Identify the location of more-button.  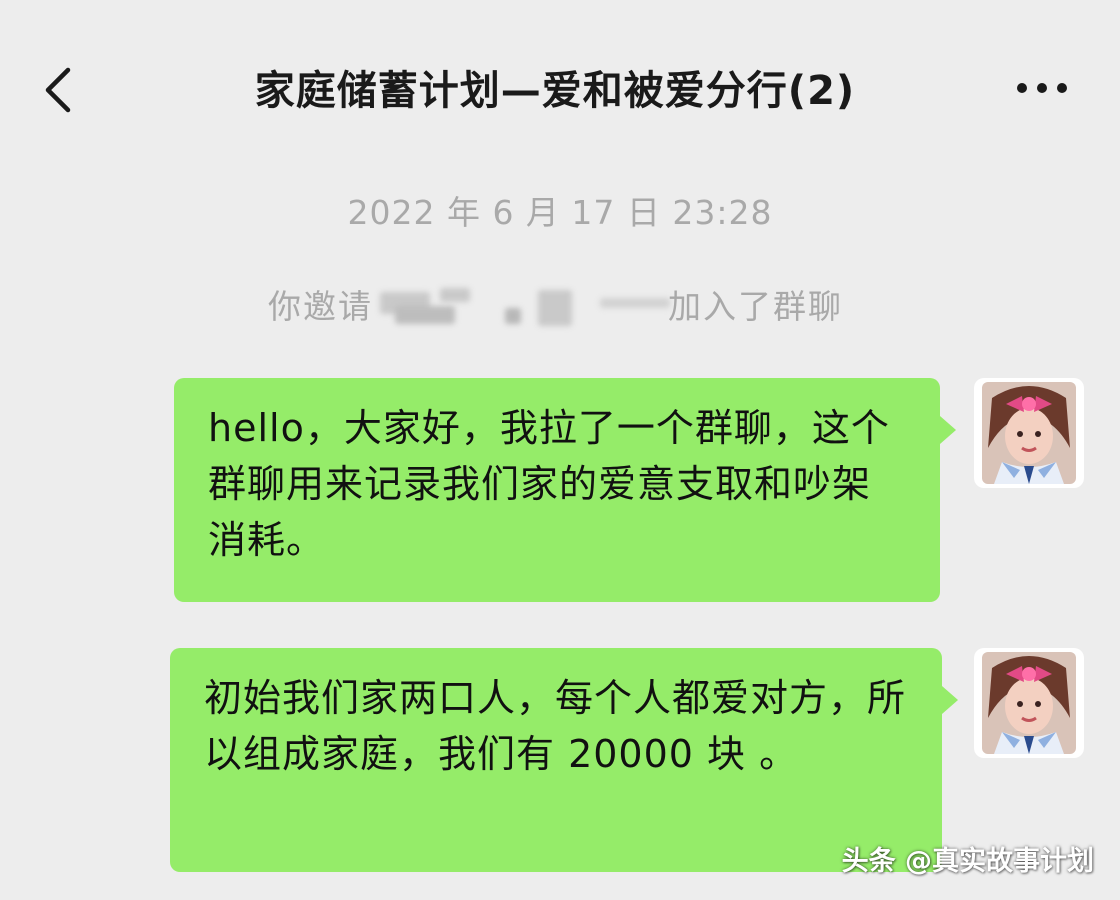
(1042, 88).